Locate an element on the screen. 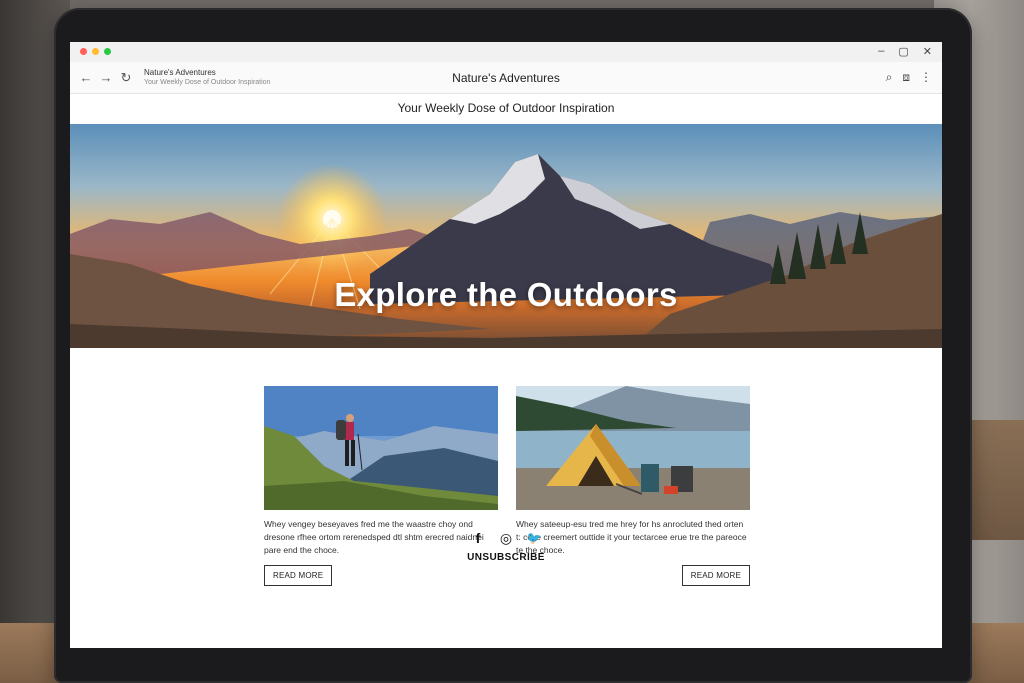 This screenshot has width=1024, height=683. newsletter-tagline: Your Weekly Dose of Outdoor Inspiration is located at coordinates (506, 108).